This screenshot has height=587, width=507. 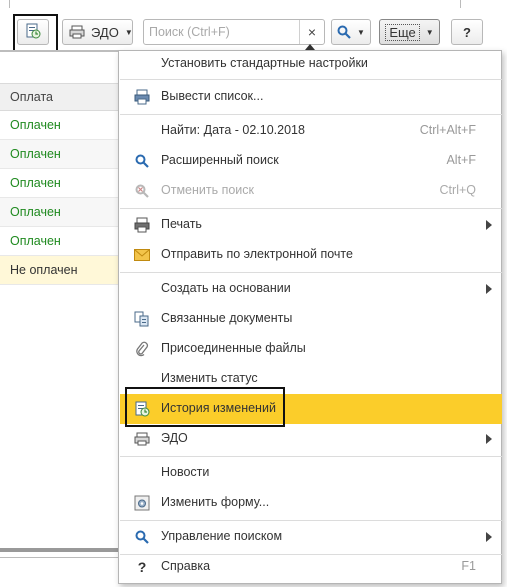 What do you see at coordinates (59, 270) in the screenshot?
I see `table-row: Не оплачен` at bounding box center [59, 270].